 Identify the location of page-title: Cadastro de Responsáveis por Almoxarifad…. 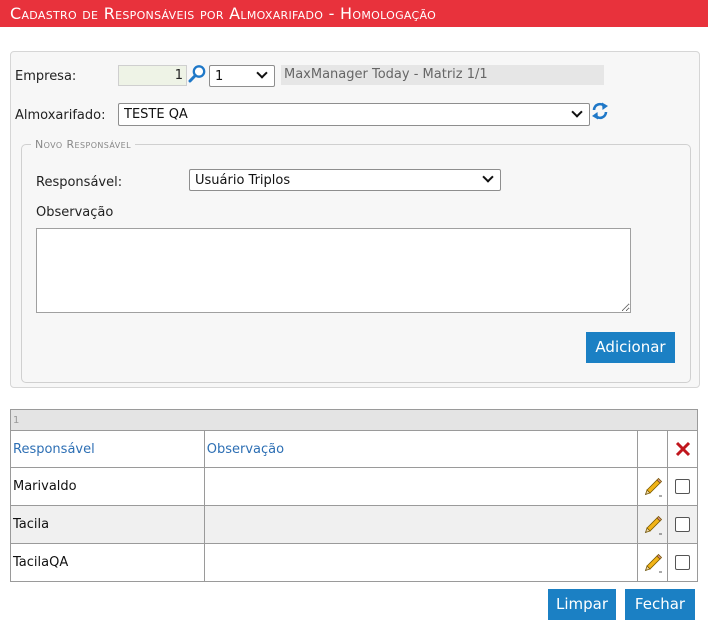
(354, 13).